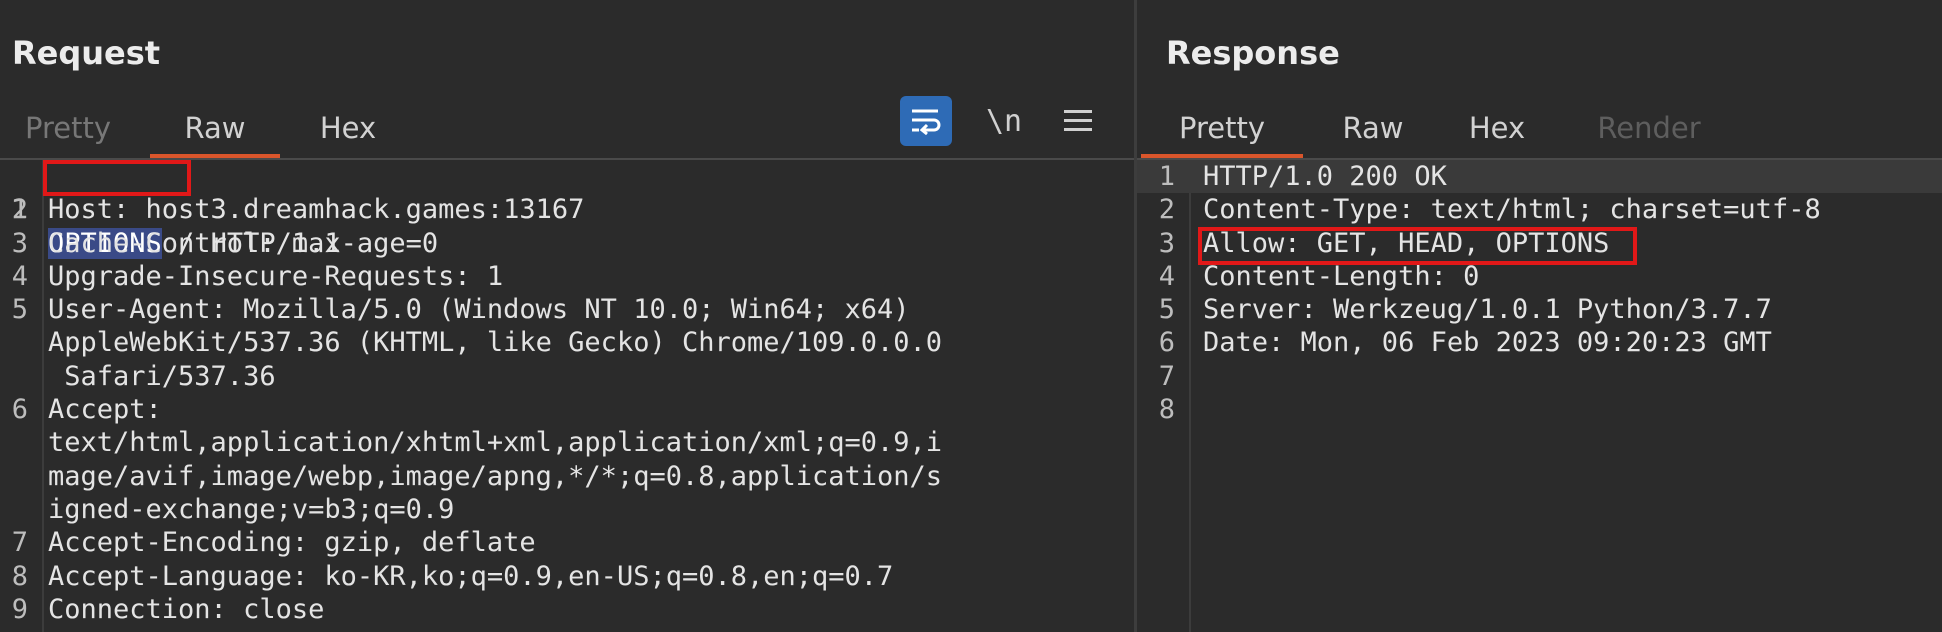 The width and height of the screenshot is (1942, 632). I want to click on request-line: igned-exchange;v=b3;q=0.9, so click(567, 509).